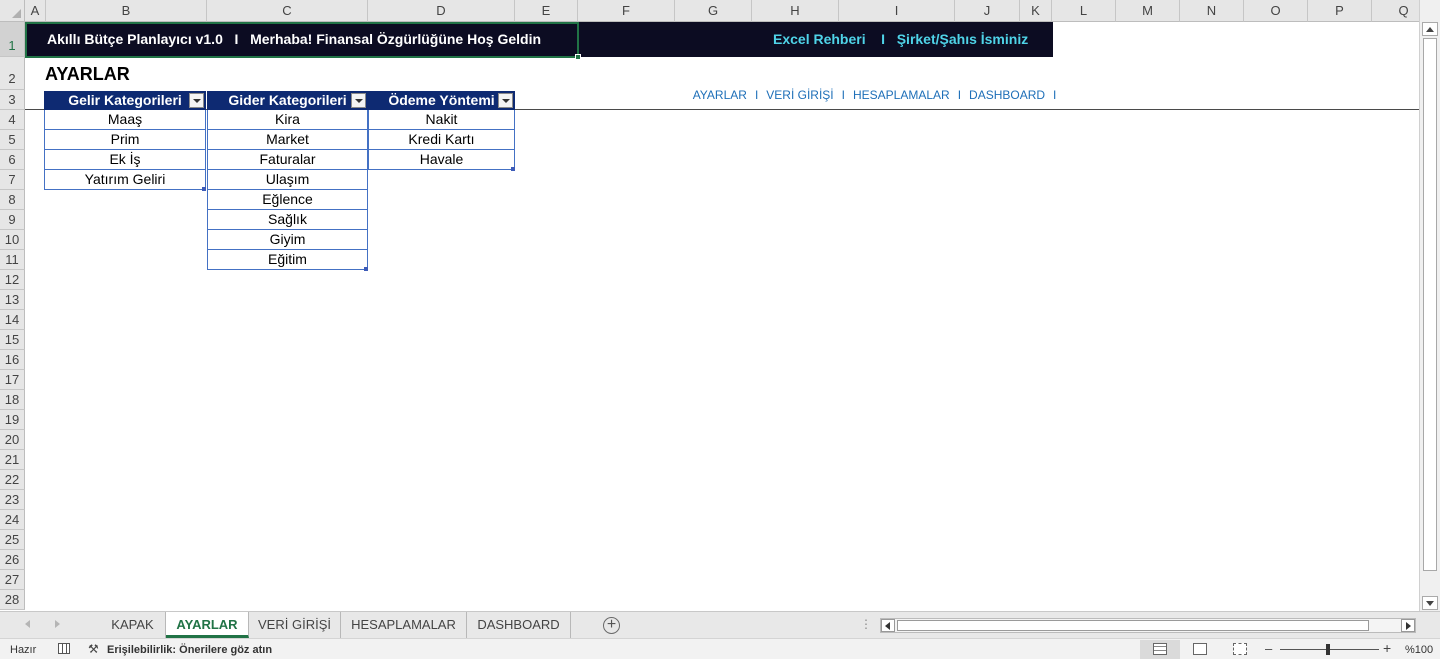 The image size is (1440, 659). Describe the element at coordinates (1036, 11) in the screenshot. I see `column-header: K` at that location.